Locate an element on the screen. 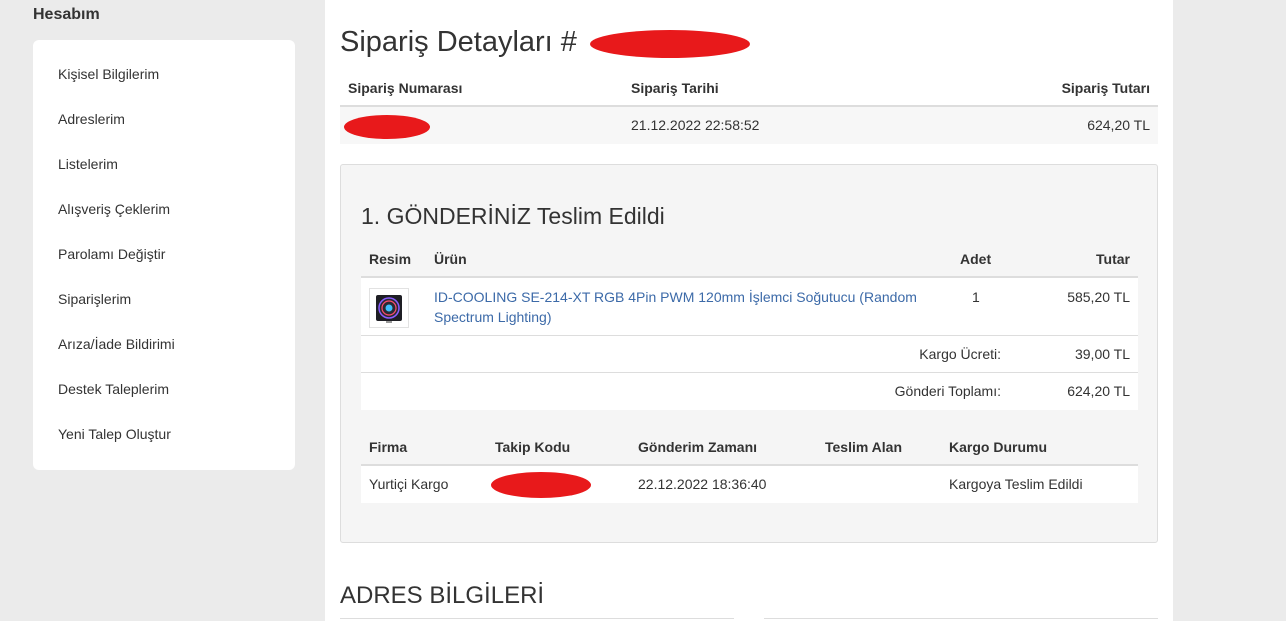  sidebar-item-change-password: Parolamı Değiştir is located at coordinates (164, 254).